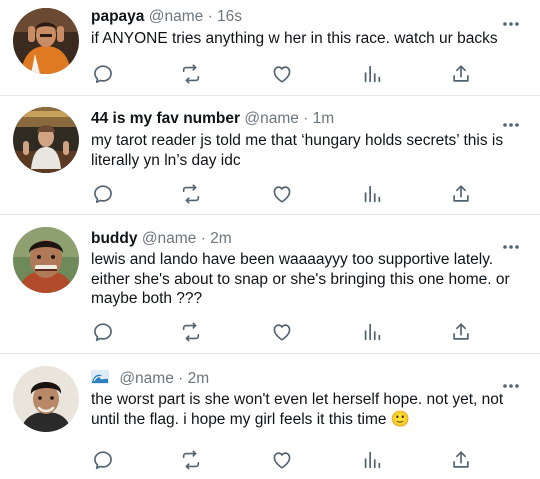 Image resolution: width=540 pixels, height=479 pixels. I want to click on timestamp: 1m, so click(324, 118).